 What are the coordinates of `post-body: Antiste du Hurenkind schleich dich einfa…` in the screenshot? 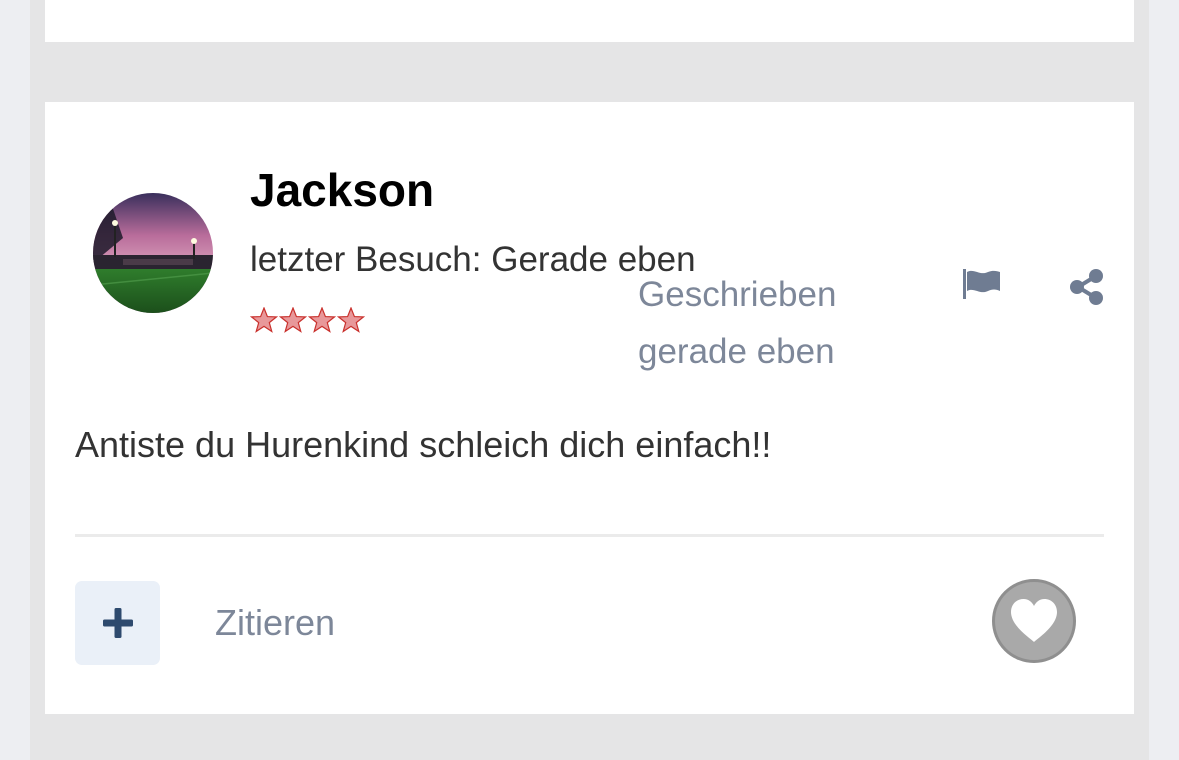 It's located at (423, 444).